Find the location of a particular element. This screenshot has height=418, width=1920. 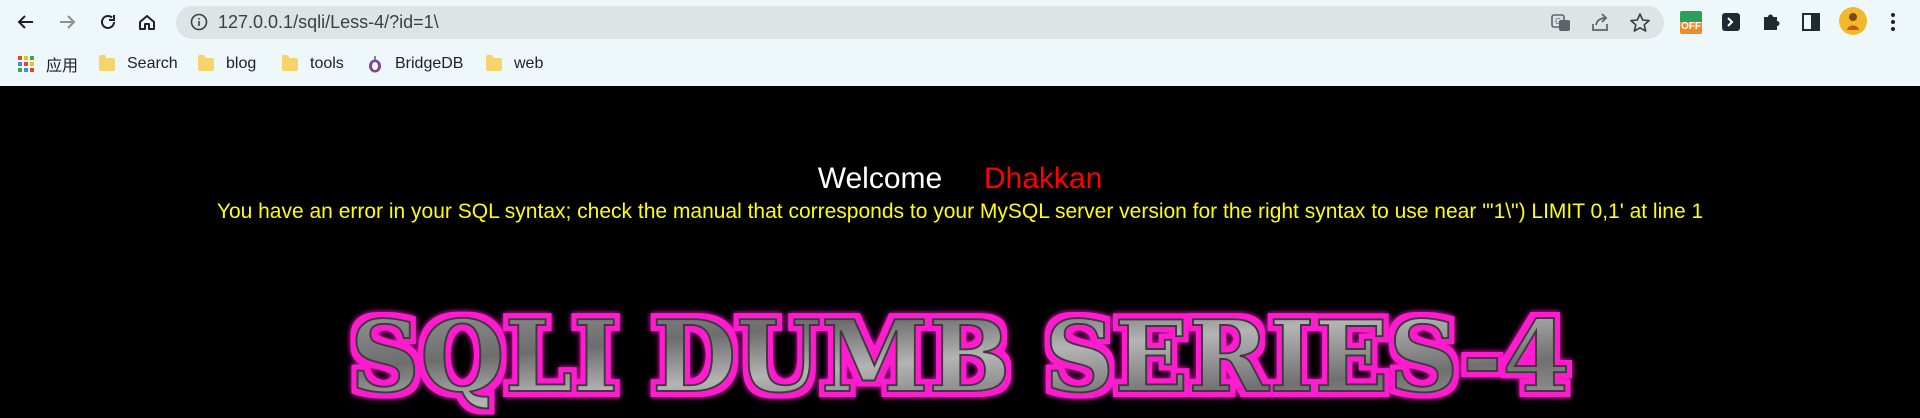

welcome-text: Welcome is located at coordinates (880, 178).